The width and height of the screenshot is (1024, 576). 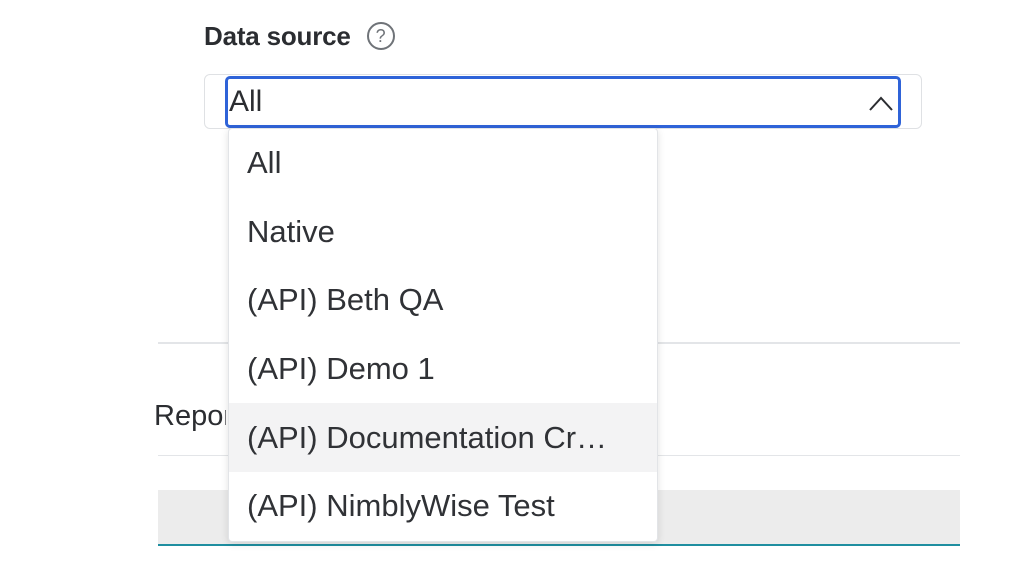 I want to click on option-native: Native, so click(x=443, y=232).